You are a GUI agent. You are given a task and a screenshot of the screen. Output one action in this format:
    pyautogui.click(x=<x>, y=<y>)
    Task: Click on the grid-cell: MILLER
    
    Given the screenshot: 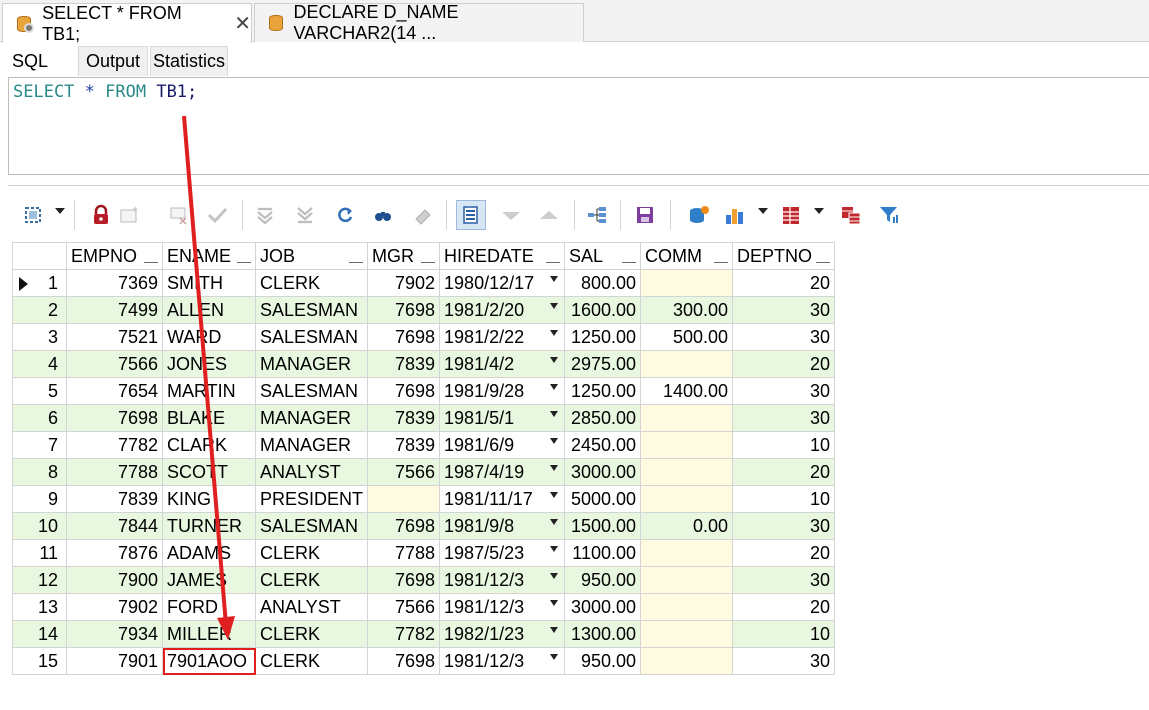 What is the action you would take?
    pyautogui.click(x=209, y=634)
    